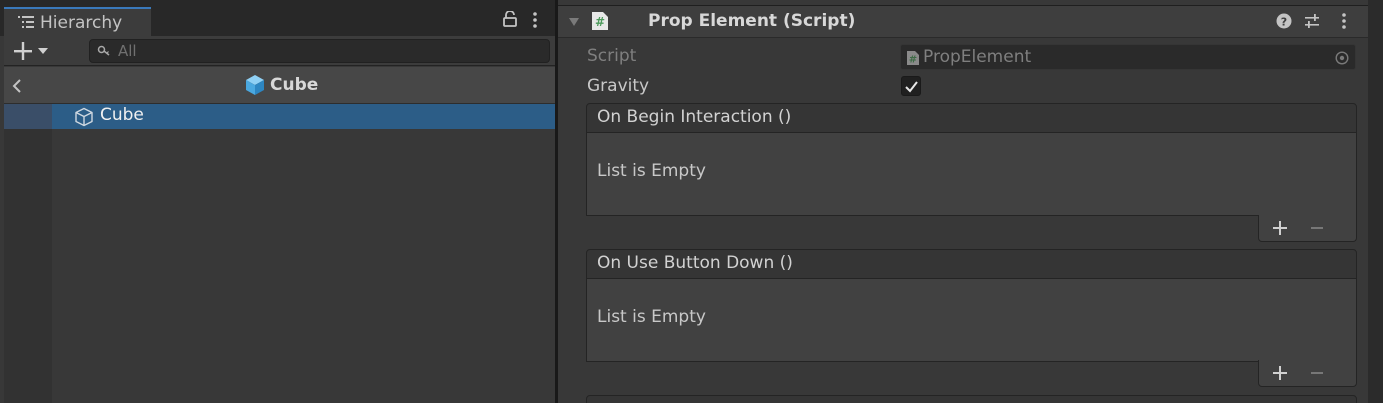  I want to click on object-picker-icon, so click(1342, 58).